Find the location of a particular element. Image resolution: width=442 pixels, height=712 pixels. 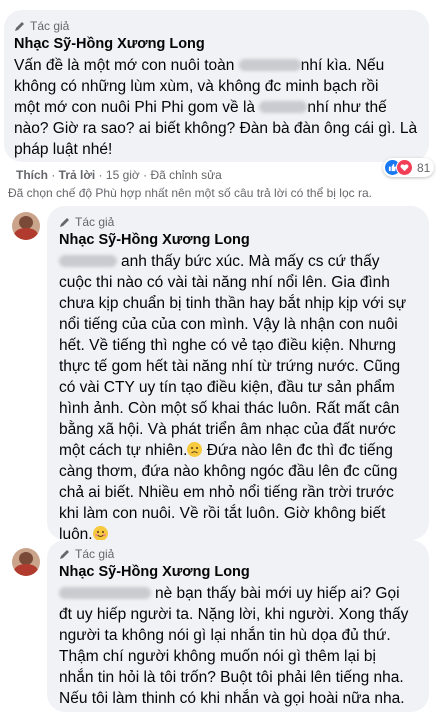

reply-link: Trả lời is located at coordinates (77, 175).